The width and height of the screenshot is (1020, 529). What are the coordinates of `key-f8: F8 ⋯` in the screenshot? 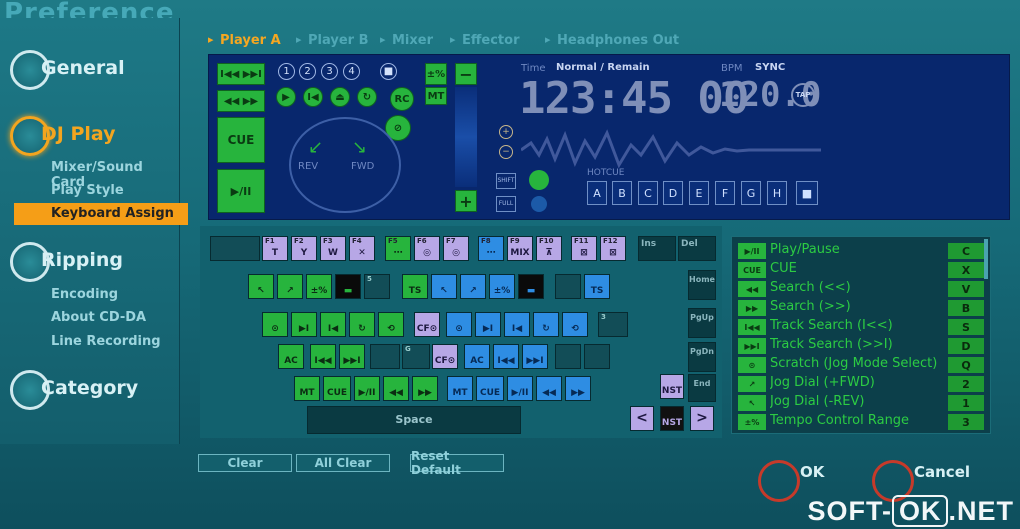 It's located at (491, 248).